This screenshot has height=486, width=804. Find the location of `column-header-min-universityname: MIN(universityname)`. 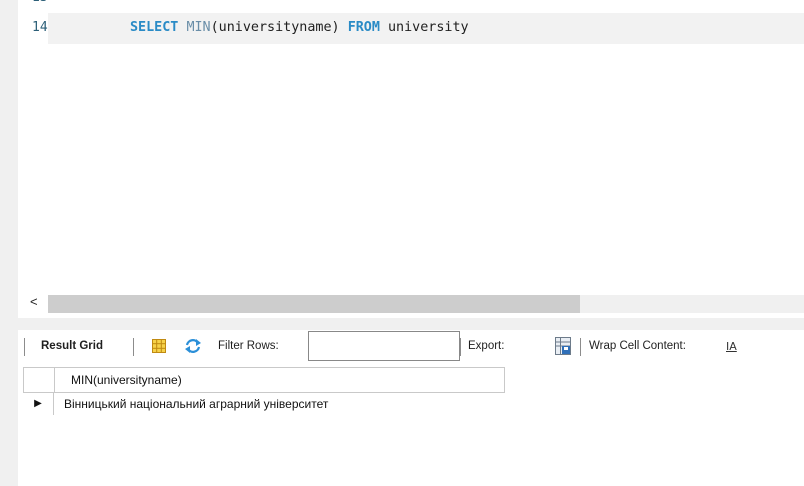

column-header-min-universityname: MIN(universityname) is located at coordinates (279, 380).